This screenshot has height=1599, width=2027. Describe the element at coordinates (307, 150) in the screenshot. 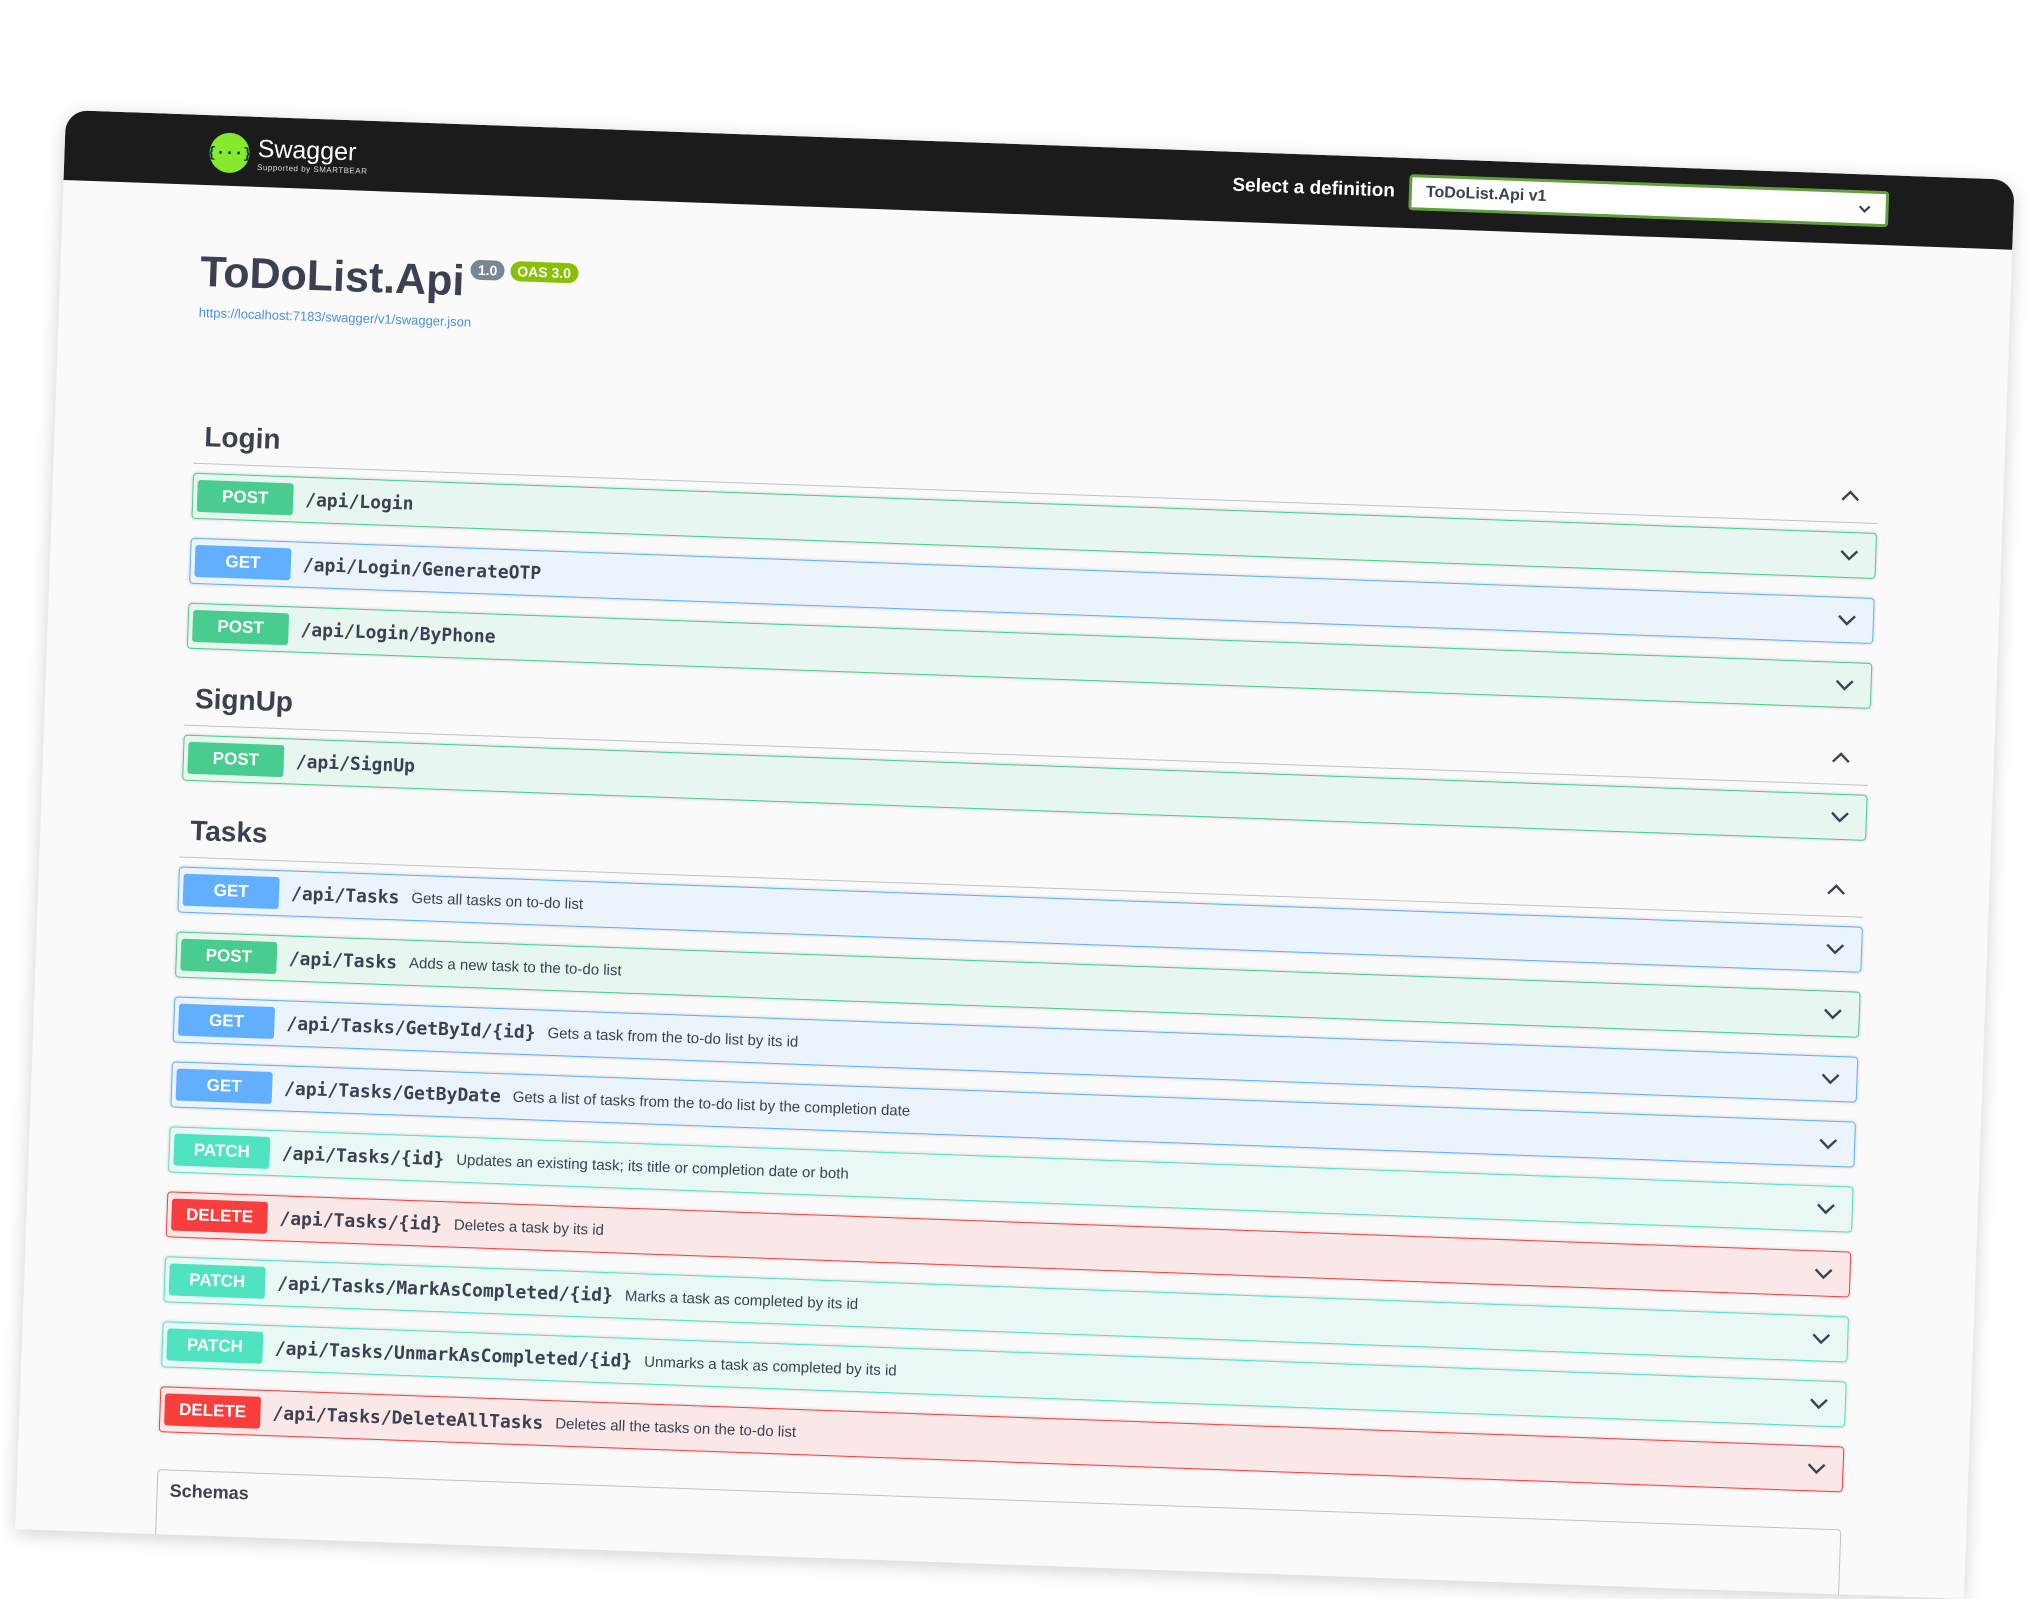

I see `logo-name: Swagger` at that location.